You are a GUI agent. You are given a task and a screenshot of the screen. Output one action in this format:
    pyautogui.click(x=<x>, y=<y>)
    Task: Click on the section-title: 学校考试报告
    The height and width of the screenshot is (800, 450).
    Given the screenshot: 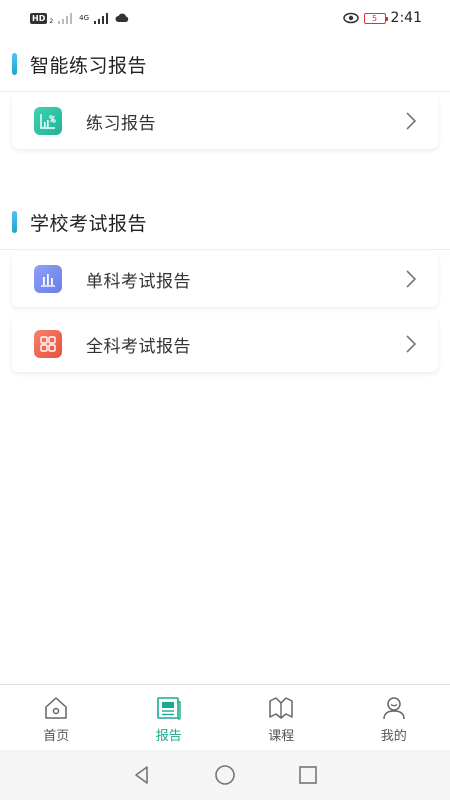 What is the action you would take?
    pyautogui.click(x=89, y=223)
    